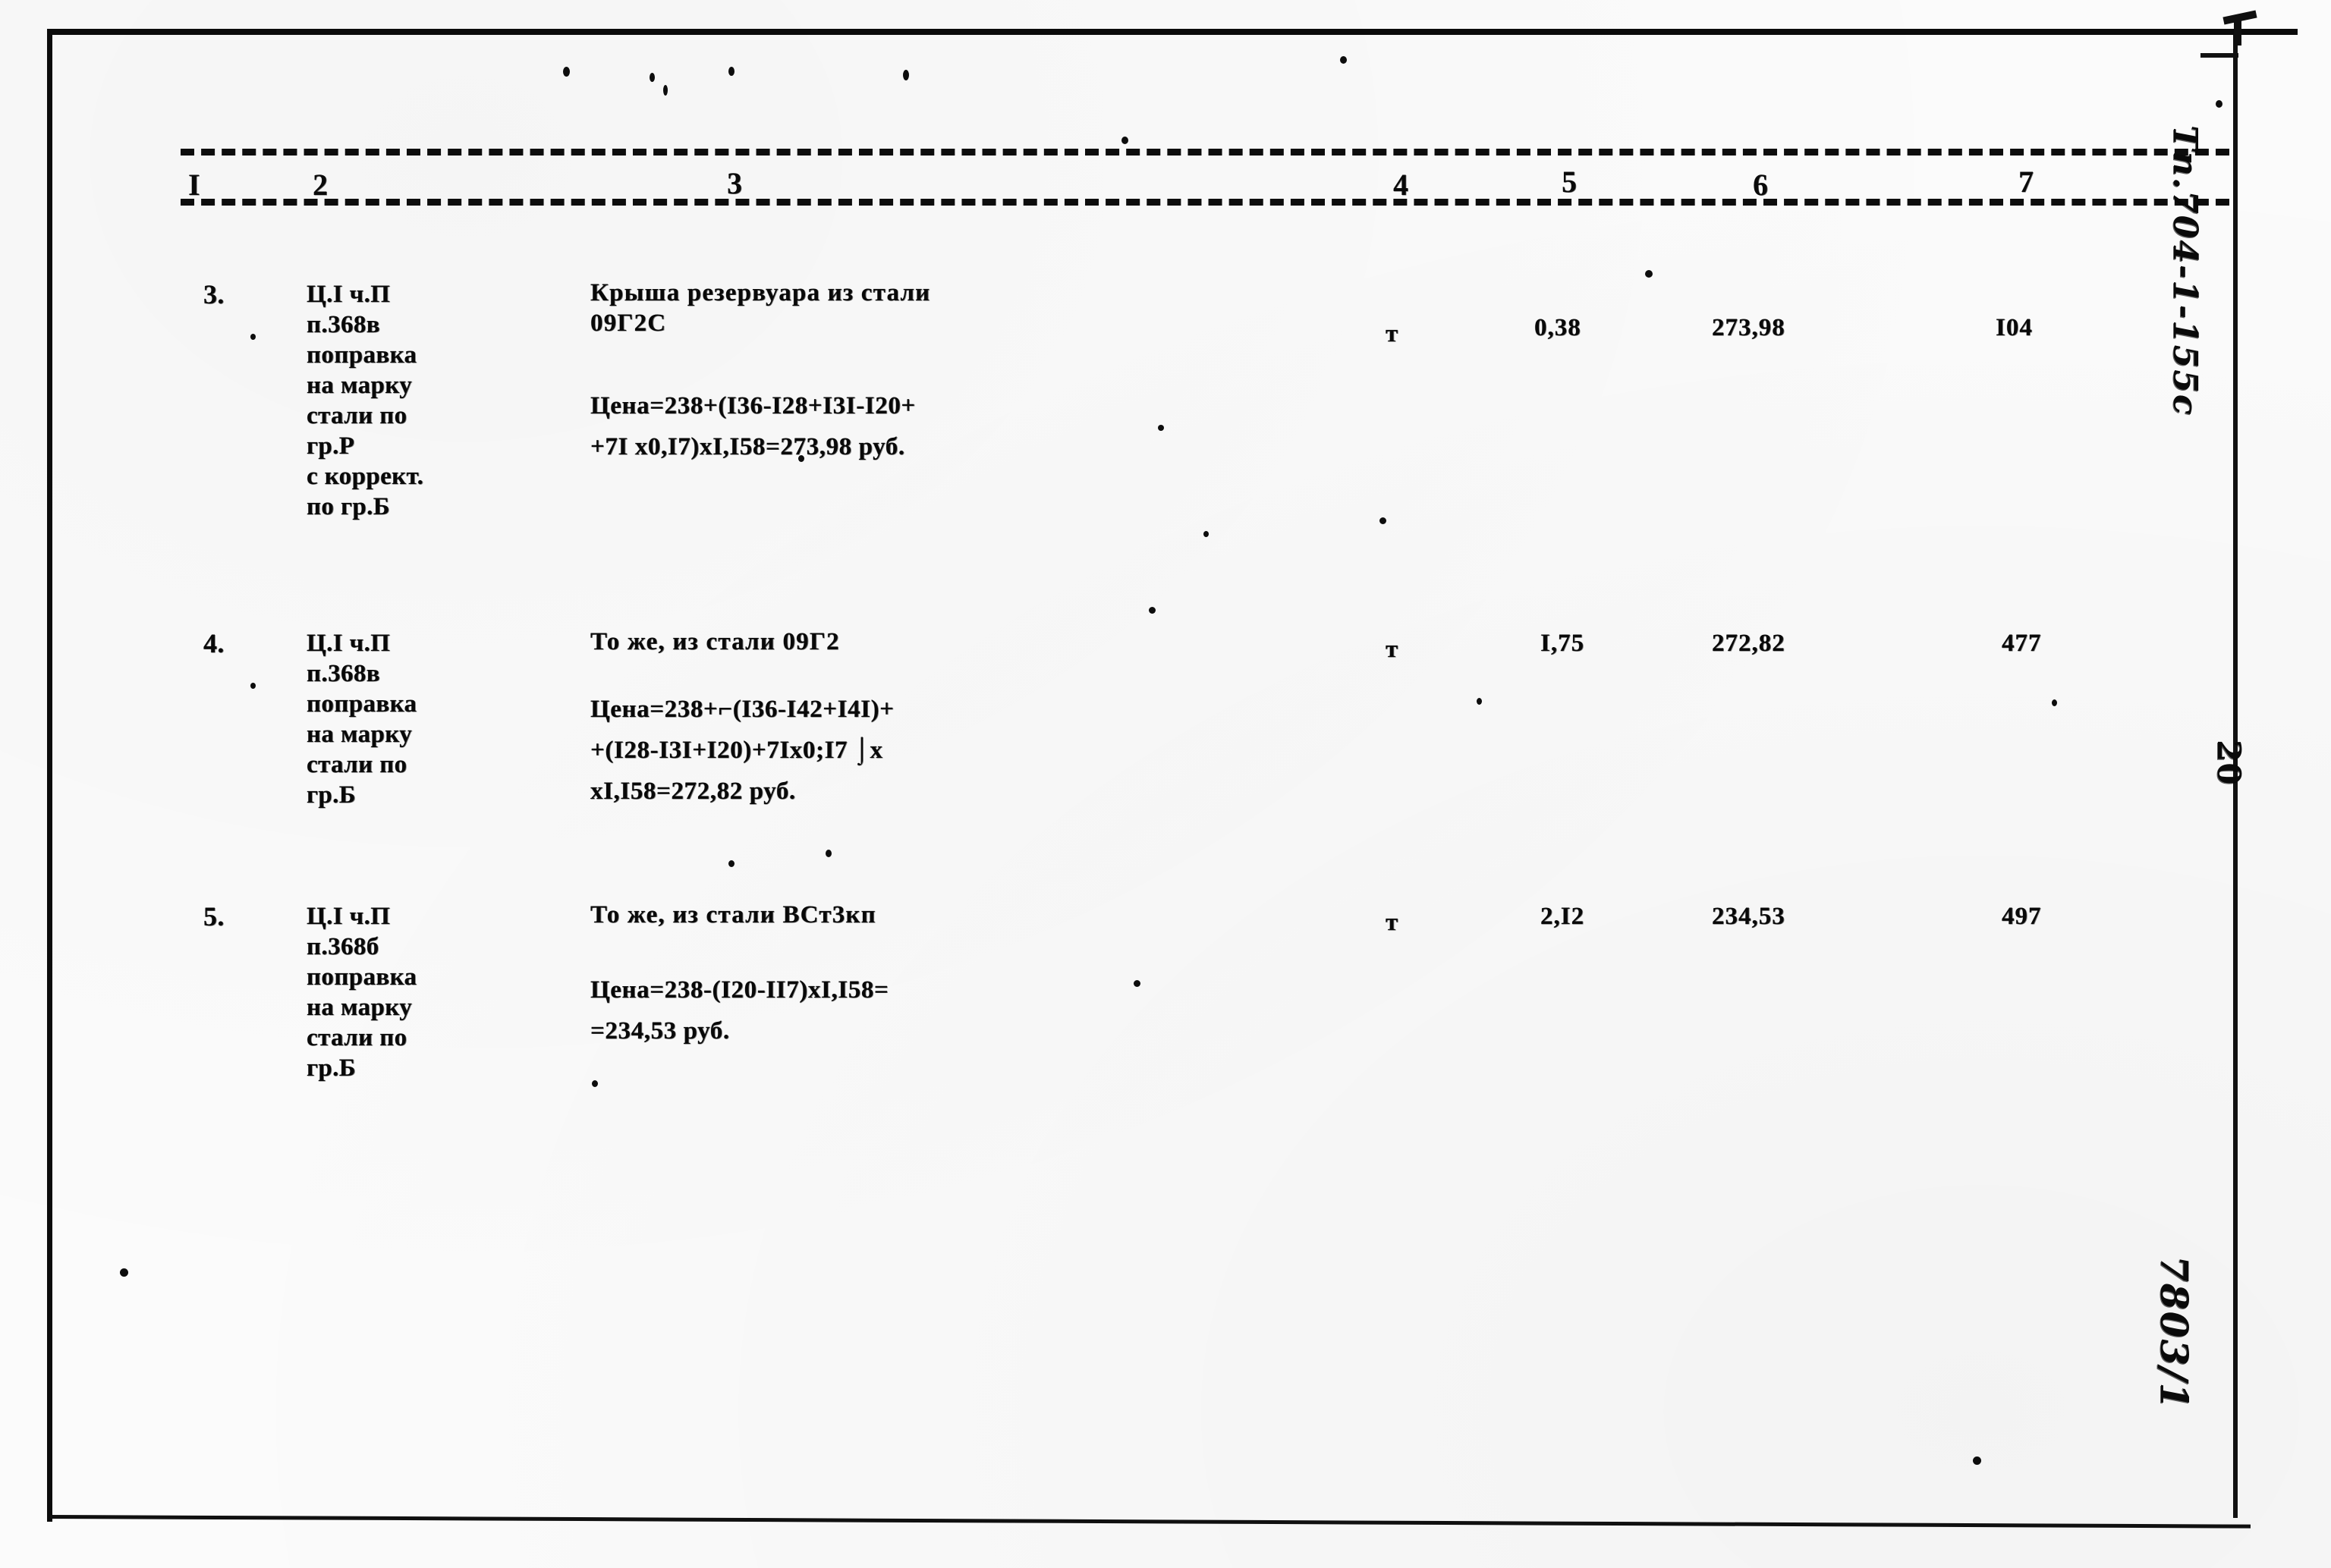 The width and height of the screenshot is (2331, 1568). What do you see at coordinates (214, 295) in the screenshot?
I see `table-row-index: 3.` at bounding box center [214, 295].